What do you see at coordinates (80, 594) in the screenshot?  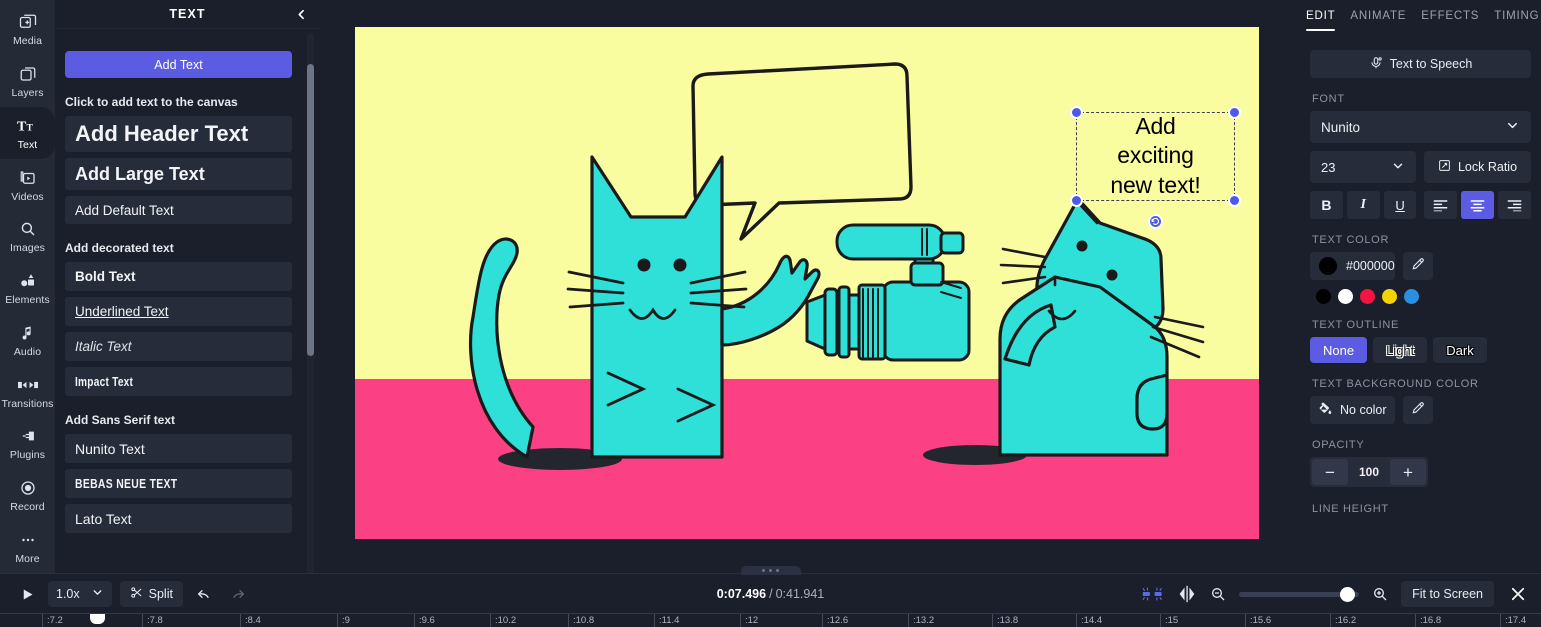 I see `playback-speed-select: 1.0x` at bounding box center [80, 594].